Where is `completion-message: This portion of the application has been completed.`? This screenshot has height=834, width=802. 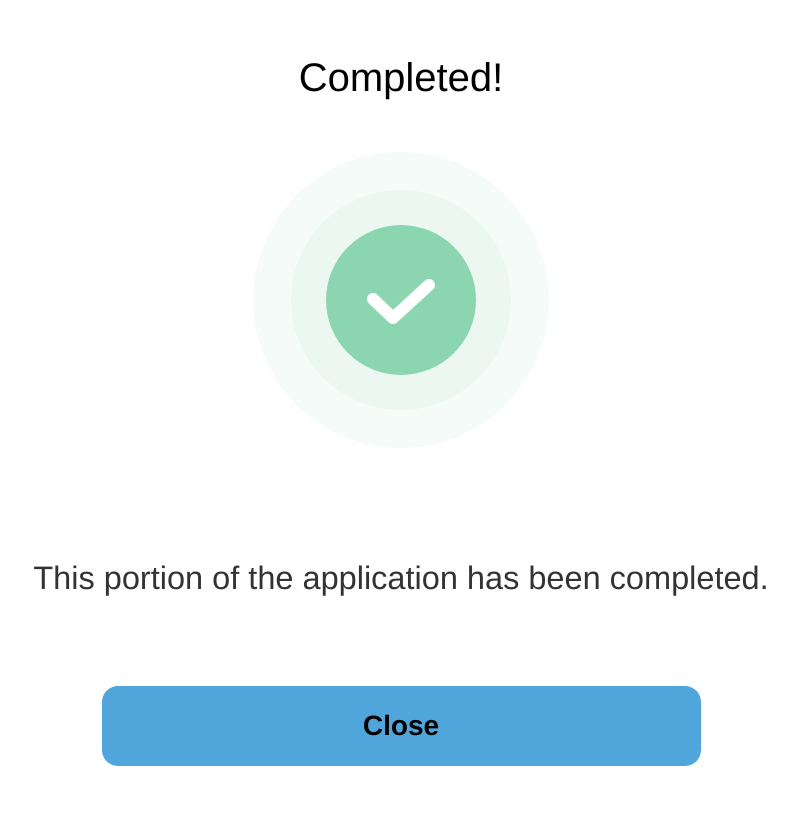
completion-message: This portion of the application has been completed. is located at coordinates (401, 578).